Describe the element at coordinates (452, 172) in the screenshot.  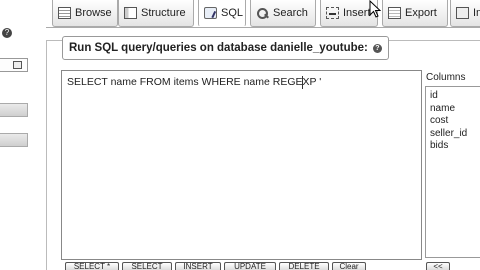
I see `columns-list: id name cost seller_id bids` at that location.